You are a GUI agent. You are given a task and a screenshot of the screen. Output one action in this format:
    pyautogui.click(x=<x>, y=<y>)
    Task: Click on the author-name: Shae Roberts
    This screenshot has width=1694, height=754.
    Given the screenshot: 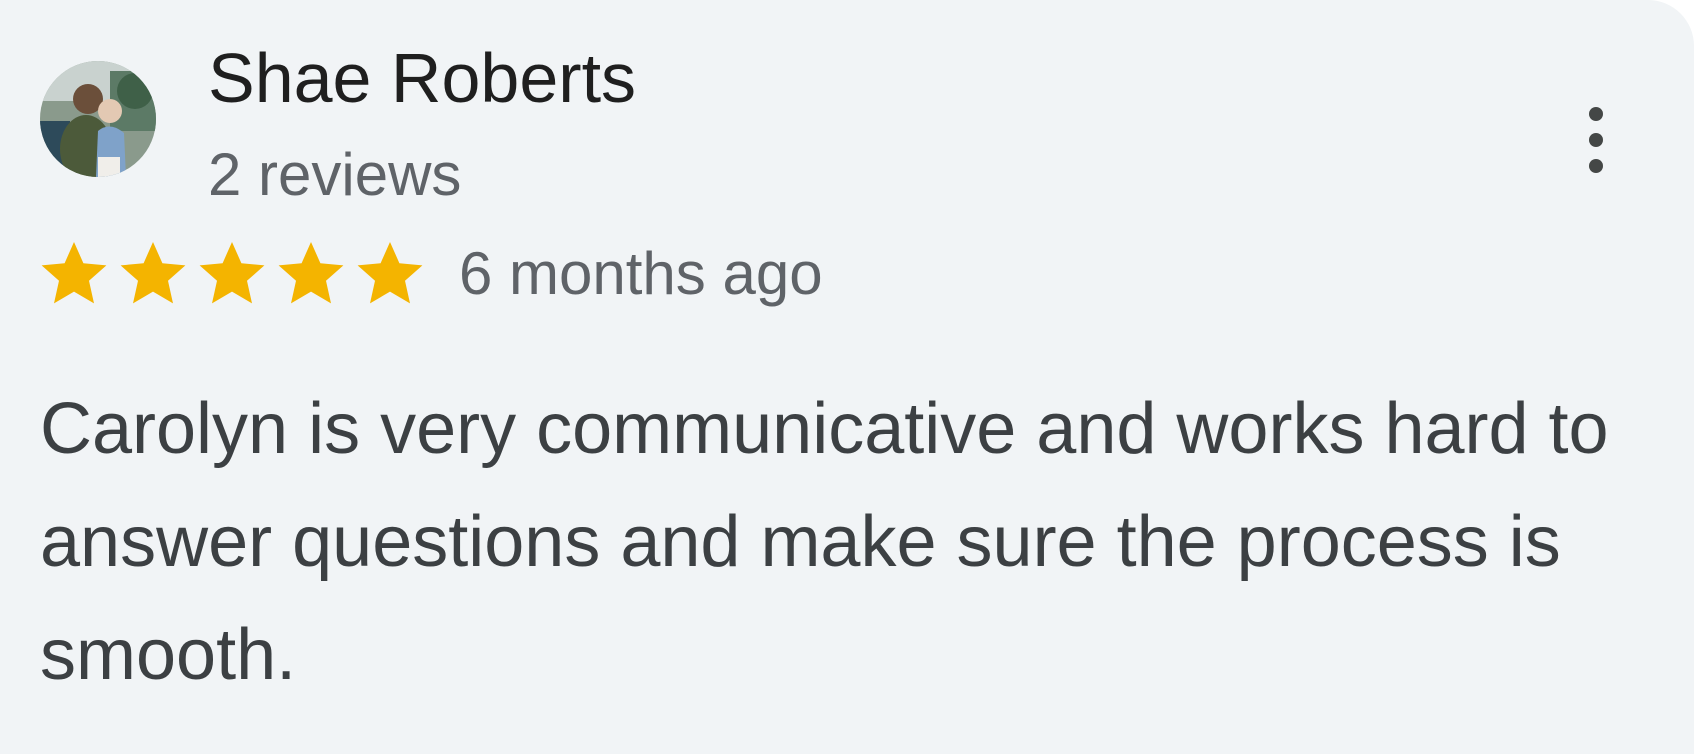 What is the action you would take?
    pyautogui.click(x=422, y=78)
    